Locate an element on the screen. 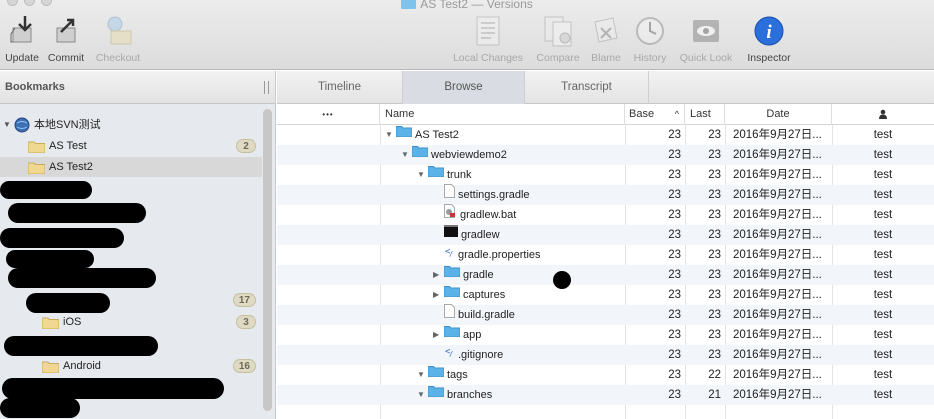  checkout-button: Checkout is located at coordinates (118, 39).